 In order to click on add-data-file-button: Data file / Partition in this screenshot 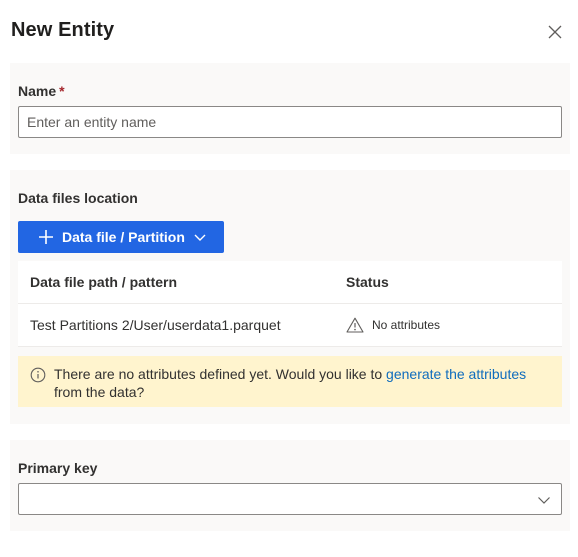, I will do `click(121, 237)`.